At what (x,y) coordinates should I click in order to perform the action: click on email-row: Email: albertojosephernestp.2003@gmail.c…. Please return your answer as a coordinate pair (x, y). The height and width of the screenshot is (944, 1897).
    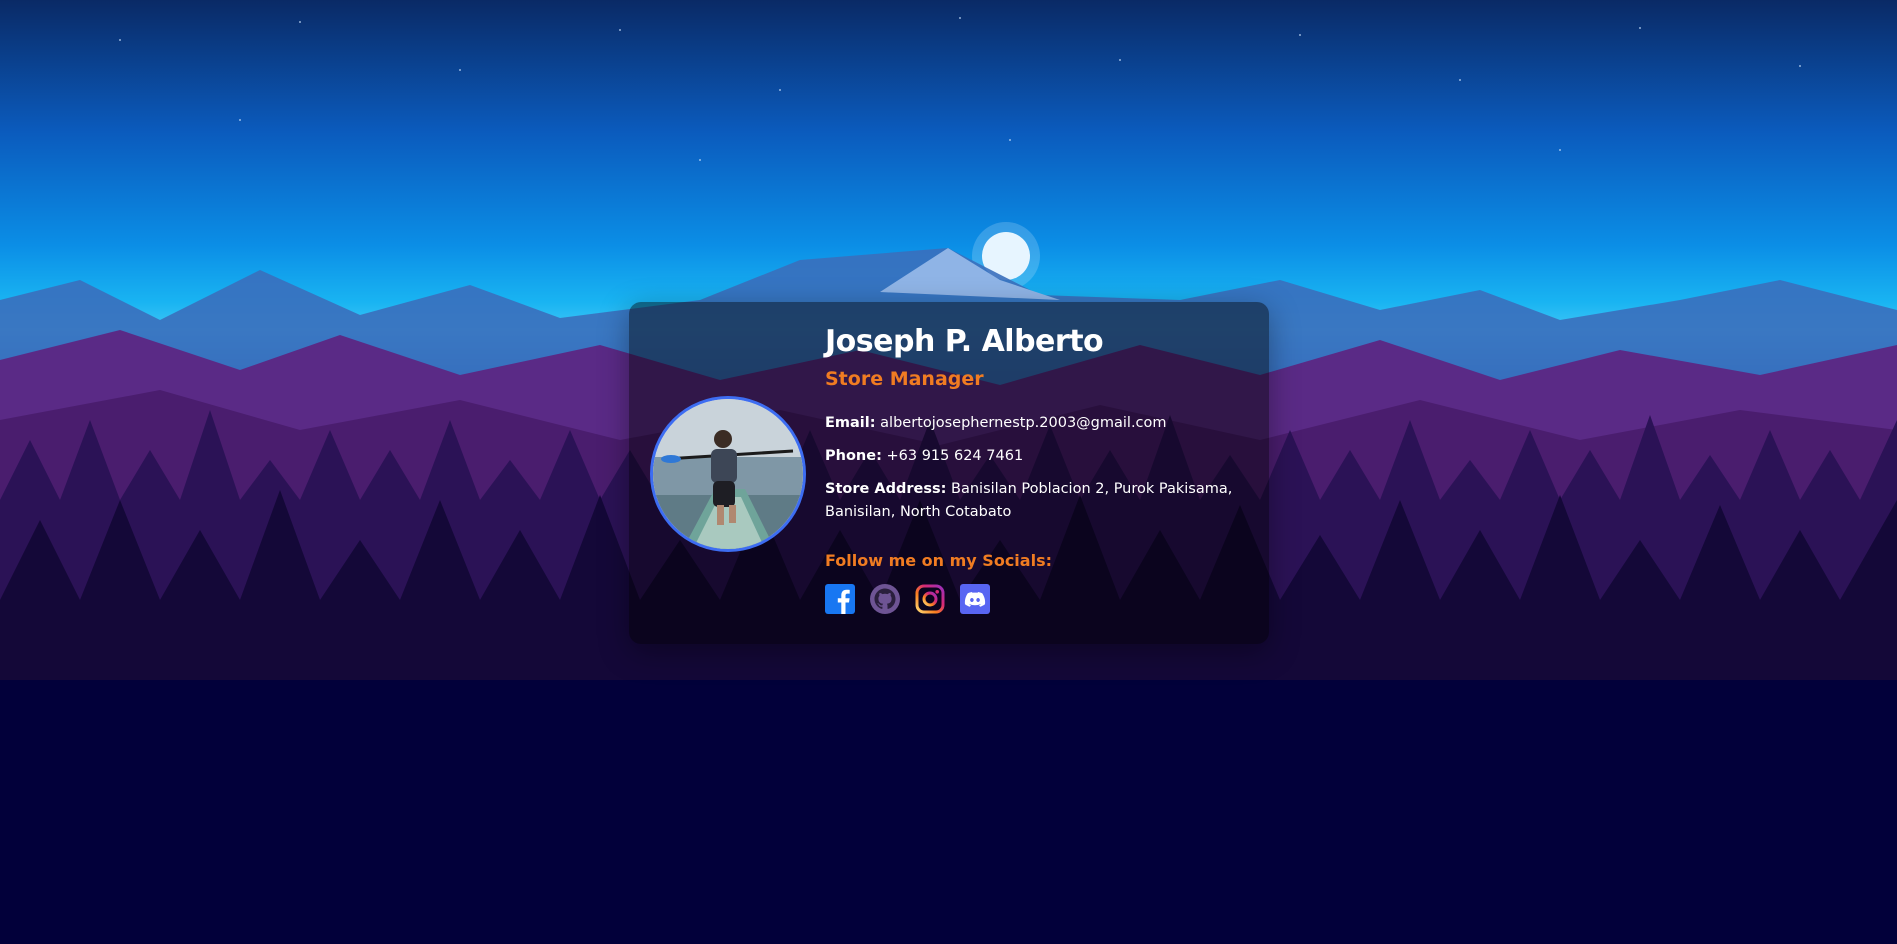
    Looking at the image, I should click on (1040, 423).